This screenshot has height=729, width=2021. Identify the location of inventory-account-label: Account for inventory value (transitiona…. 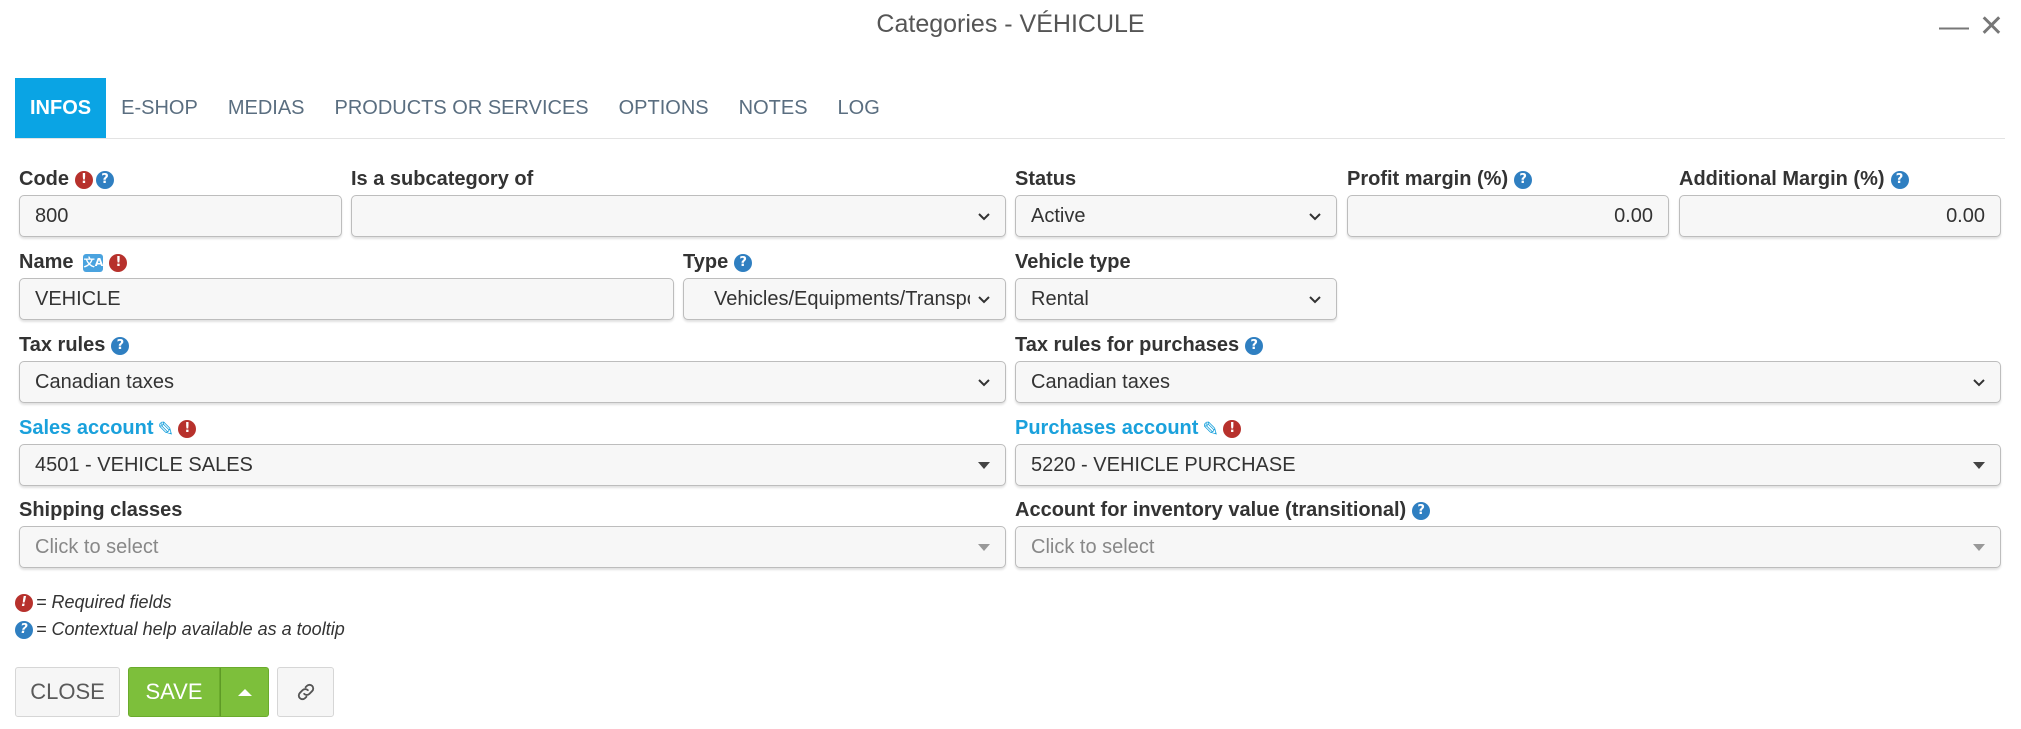
(1224, 510).